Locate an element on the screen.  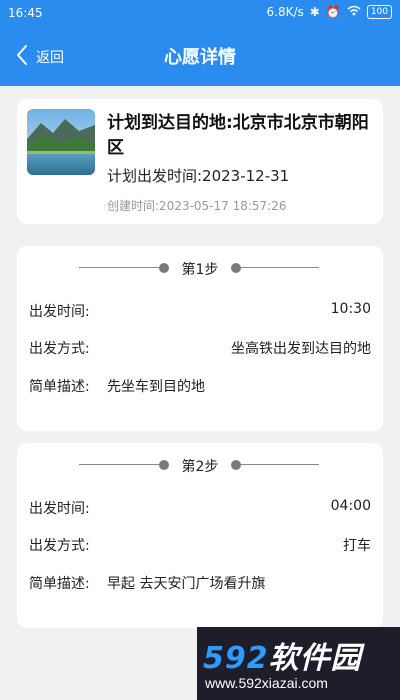
watermark-url: www.592xiazai.com is located at coordinates (266, 683).